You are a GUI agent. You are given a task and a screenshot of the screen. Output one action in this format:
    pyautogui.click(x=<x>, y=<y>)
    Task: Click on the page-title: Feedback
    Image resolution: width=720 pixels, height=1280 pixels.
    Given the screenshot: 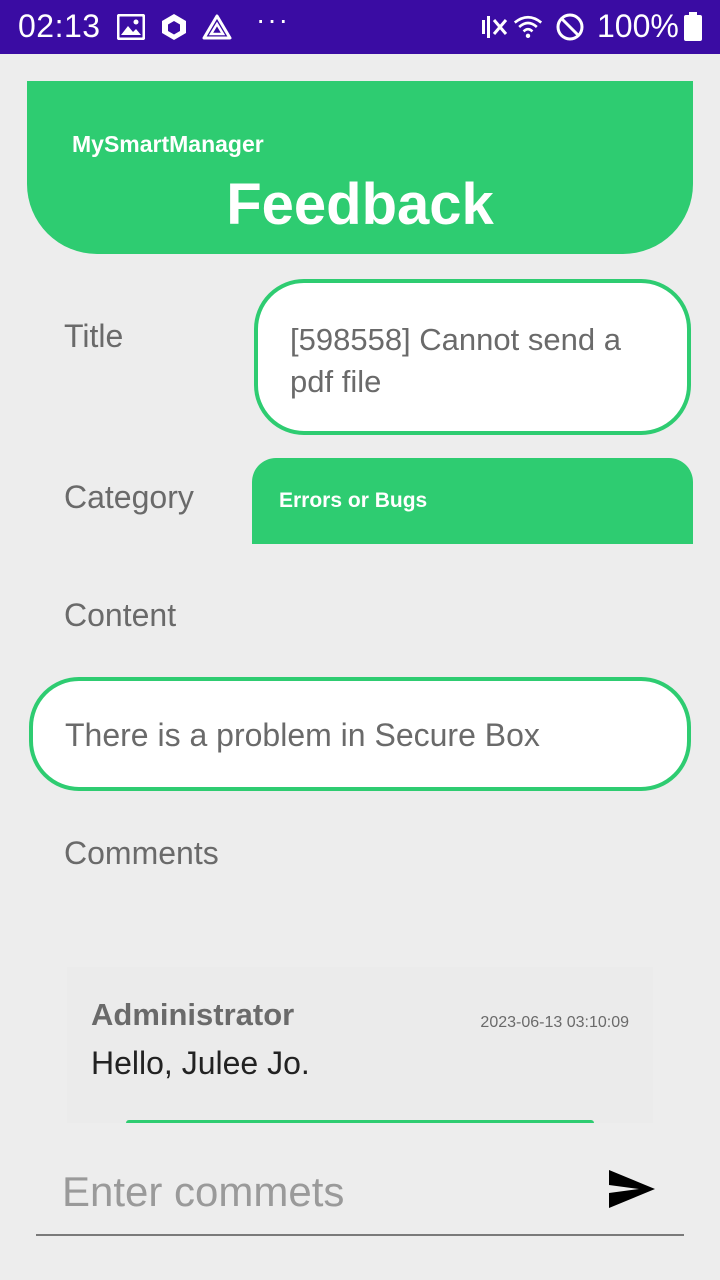 What is the action you would take?
    pyautogui.click(x=360, y=204)
    